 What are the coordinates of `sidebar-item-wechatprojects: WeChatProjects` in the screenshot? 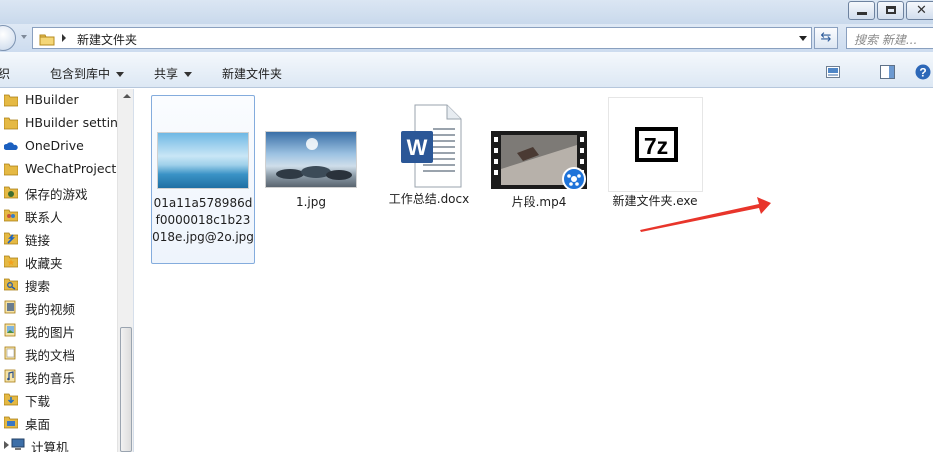 It's located at (61, 169).